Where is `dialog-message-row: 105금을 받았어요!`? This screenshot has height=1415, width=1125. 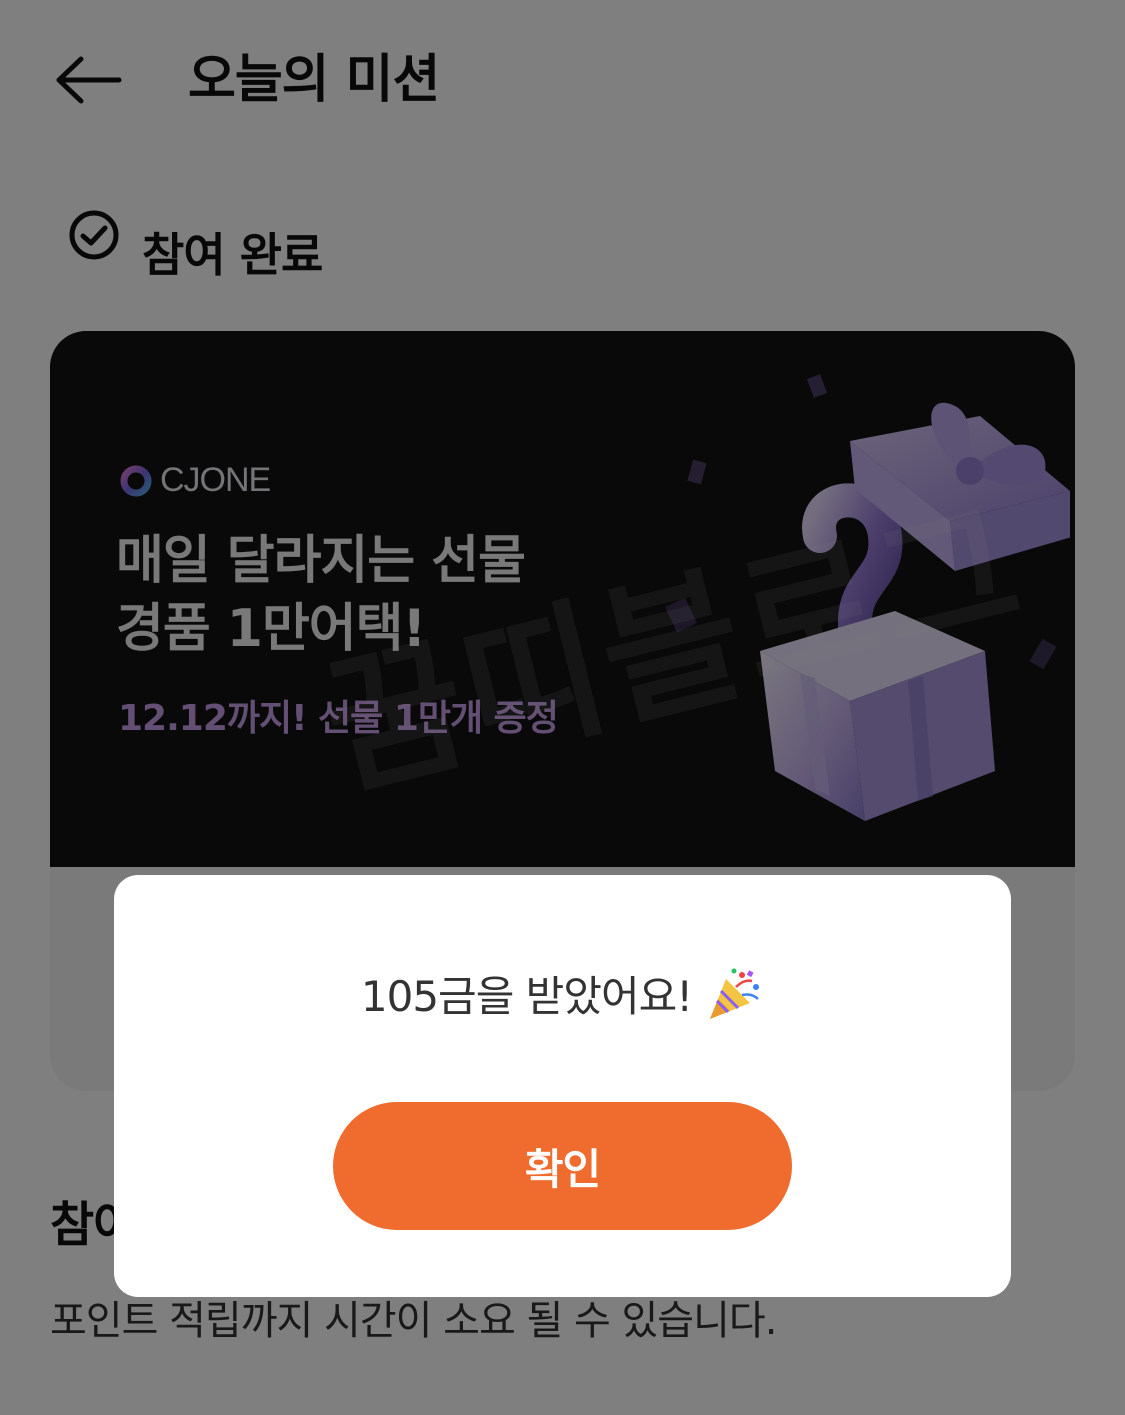 dialog-message-row: 105금을 받았어요! is located at coordinates (562, 993).